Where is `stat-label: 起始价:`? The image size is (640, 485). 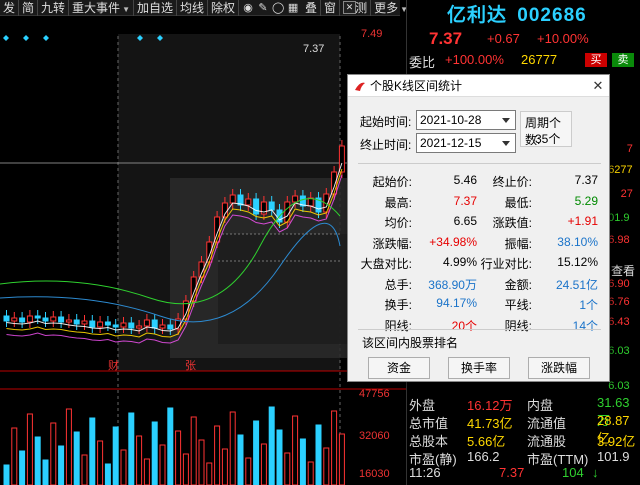 stat-label: 起始价: is located at coordinates (392, 182).